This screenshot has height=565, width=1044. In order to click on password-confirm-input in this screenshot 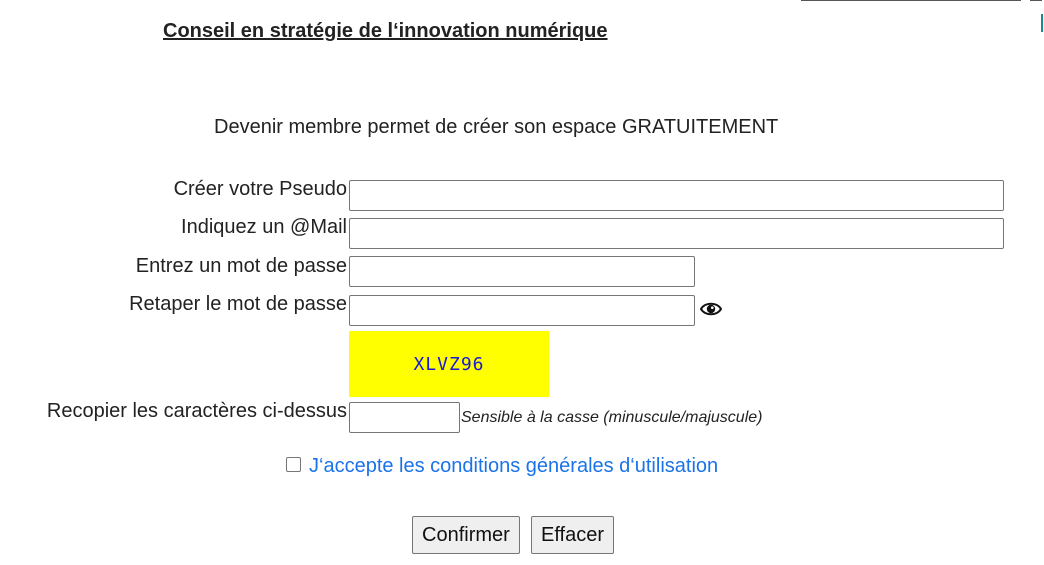, I will do `click(522, 310)`.